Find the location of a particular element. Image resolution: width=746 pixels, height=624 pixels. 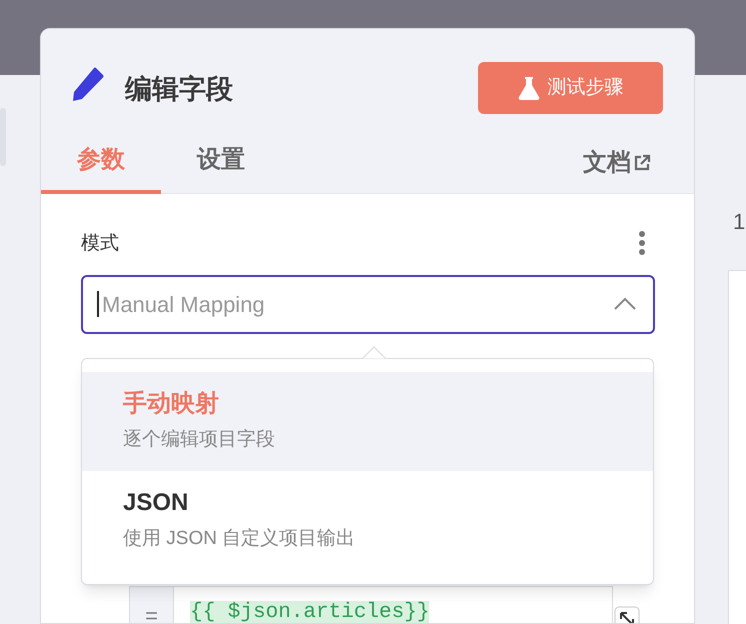

field-label: 模式 is located at coordinates (100, 244).